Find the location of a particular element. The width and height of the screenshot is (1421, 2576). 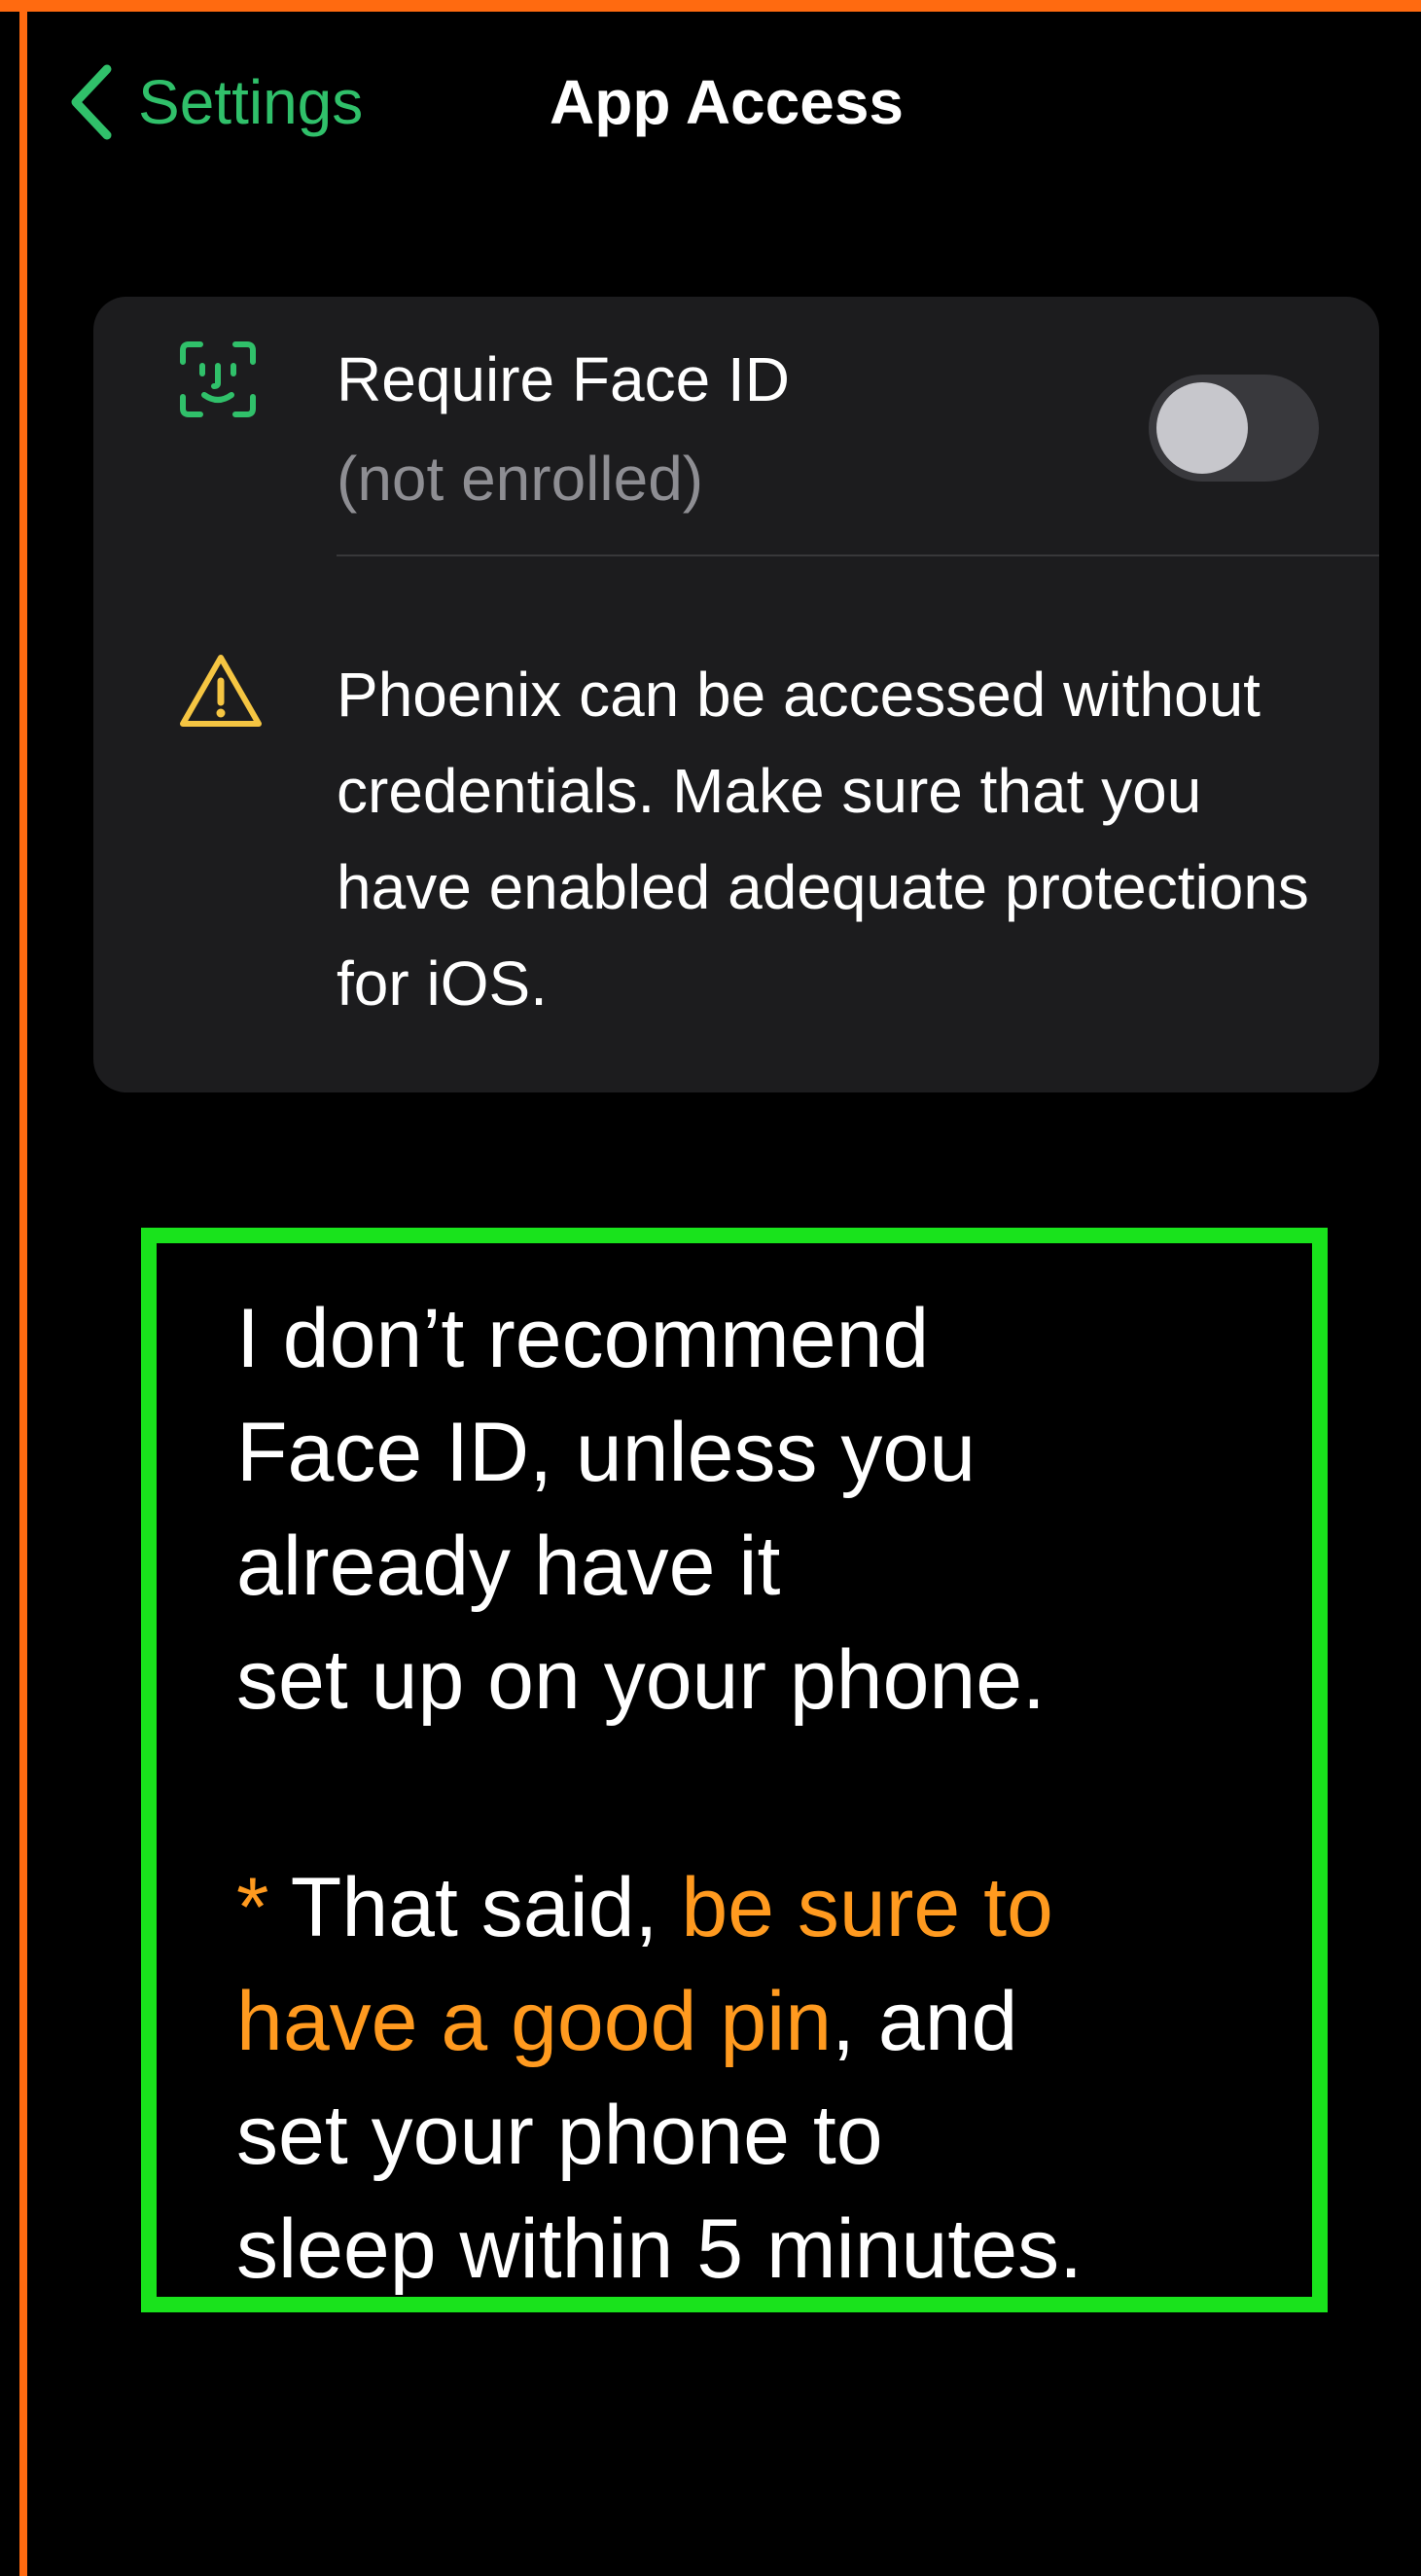

require-face-id-row: Require Face ID (not enrolled) is located at coordinates (736, 426).